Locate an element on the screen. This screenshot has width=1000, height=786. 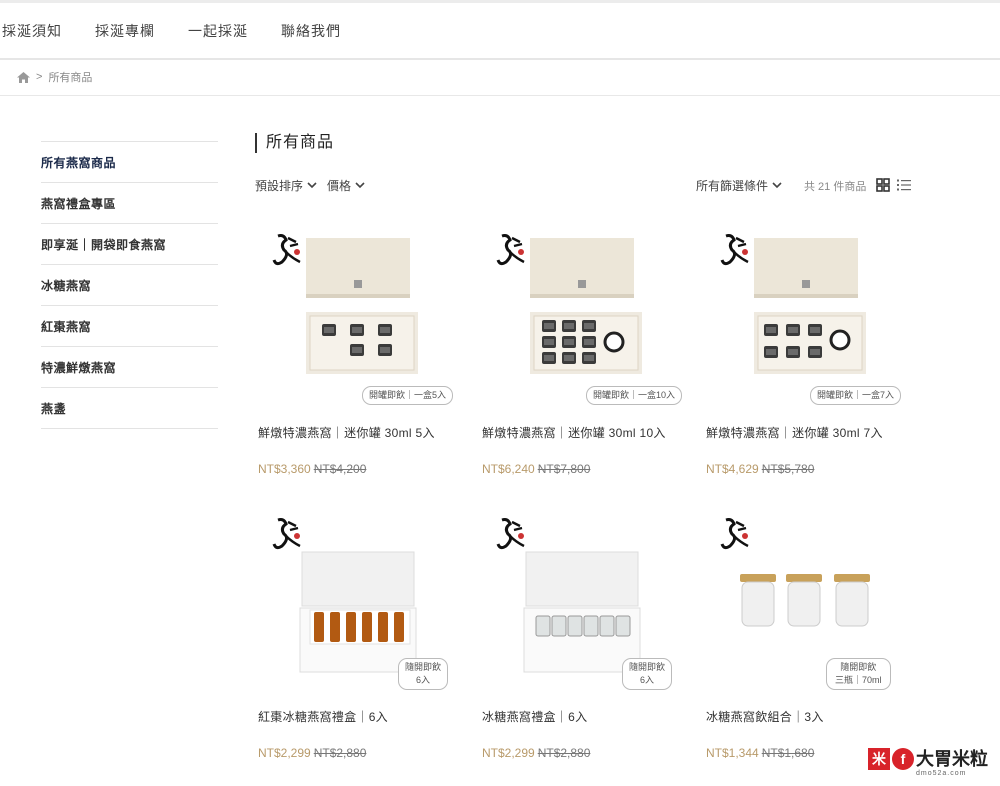
product-tag: 隨開即飲 三瓶｜70ml is located at coordinates (858, 674).